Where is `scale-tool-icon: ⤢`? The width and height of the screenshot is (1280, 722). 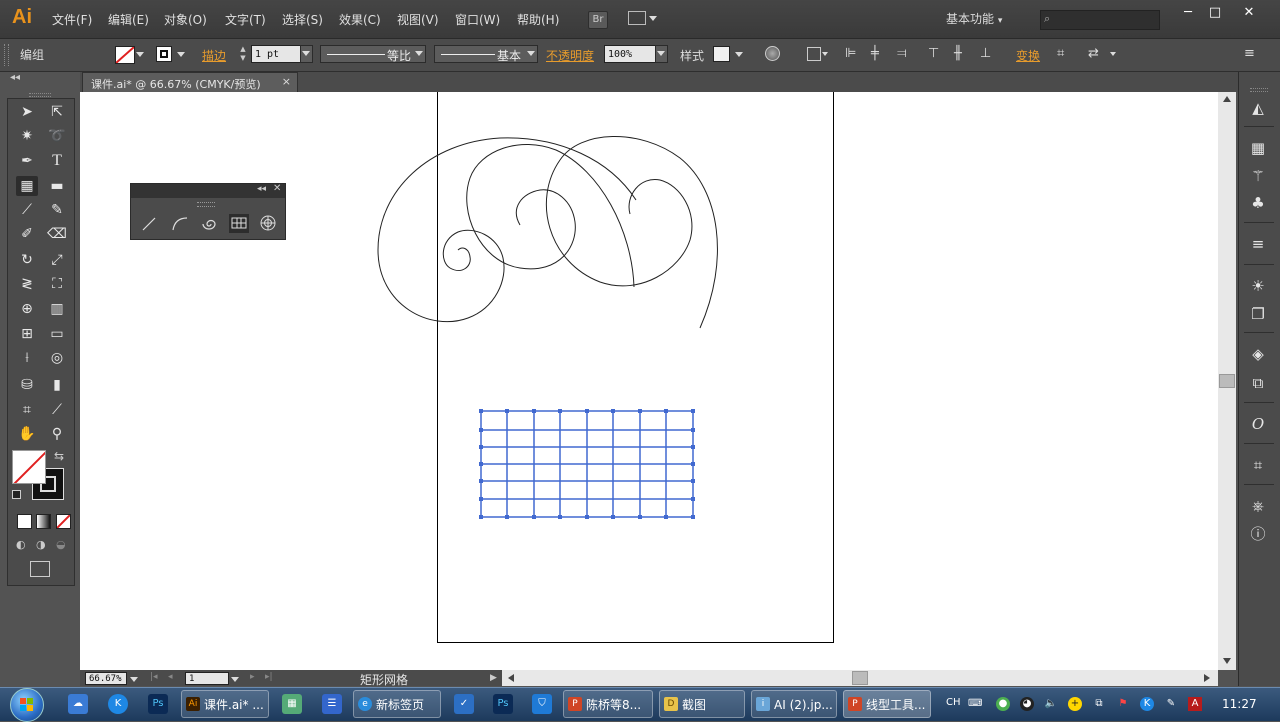
scale-tool-icon: ⤢ is located at coordinates (57, 260).